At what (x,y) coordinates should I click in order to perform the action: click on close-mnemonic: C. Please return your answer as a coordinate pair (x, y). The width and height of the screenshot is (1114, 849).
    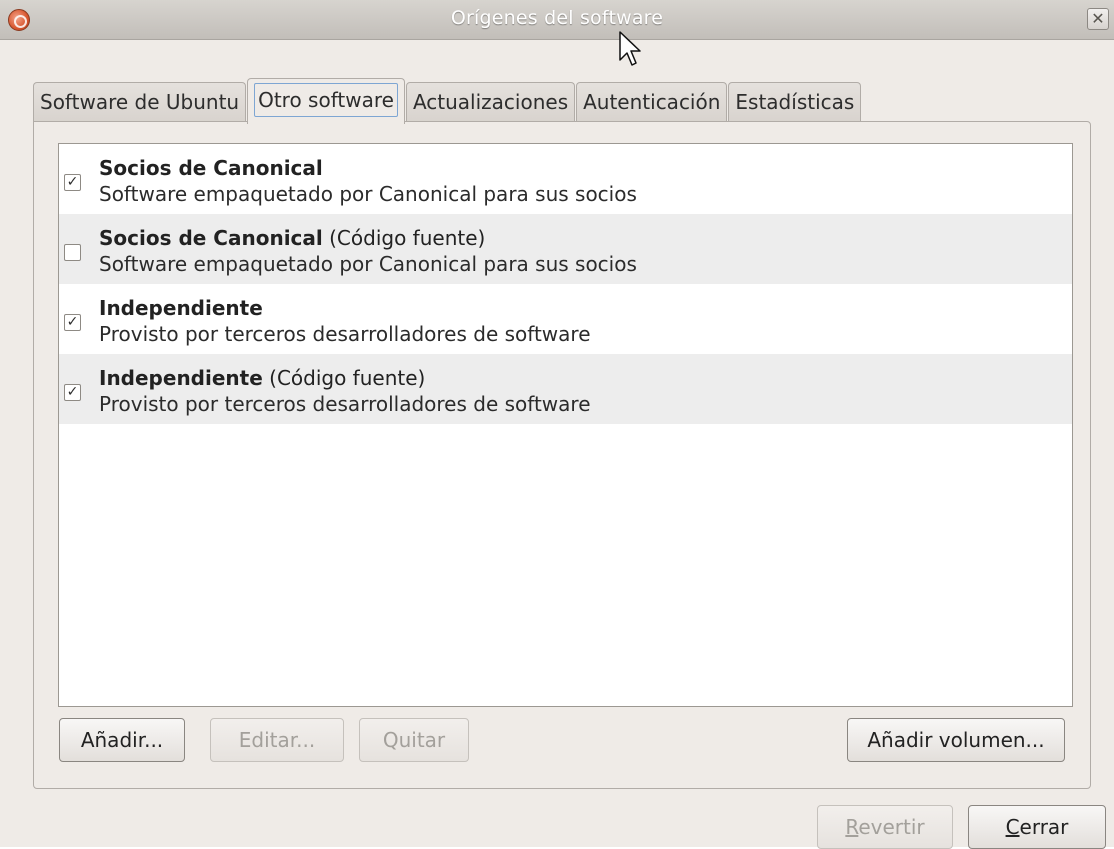
    Looking at the image, I should click on (1012, 827).